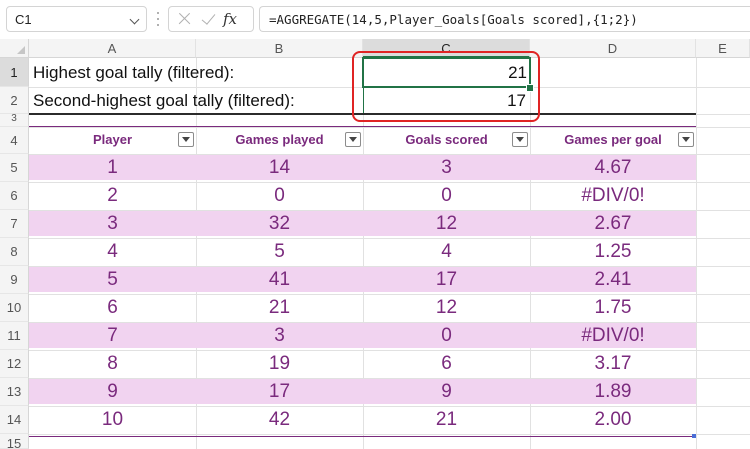 Image resolution: width=750 pixels, height=449 pixels. Describe the element at coordinates (279, 363) in the screenshot. I see `games-played-cell: 19` at that location.